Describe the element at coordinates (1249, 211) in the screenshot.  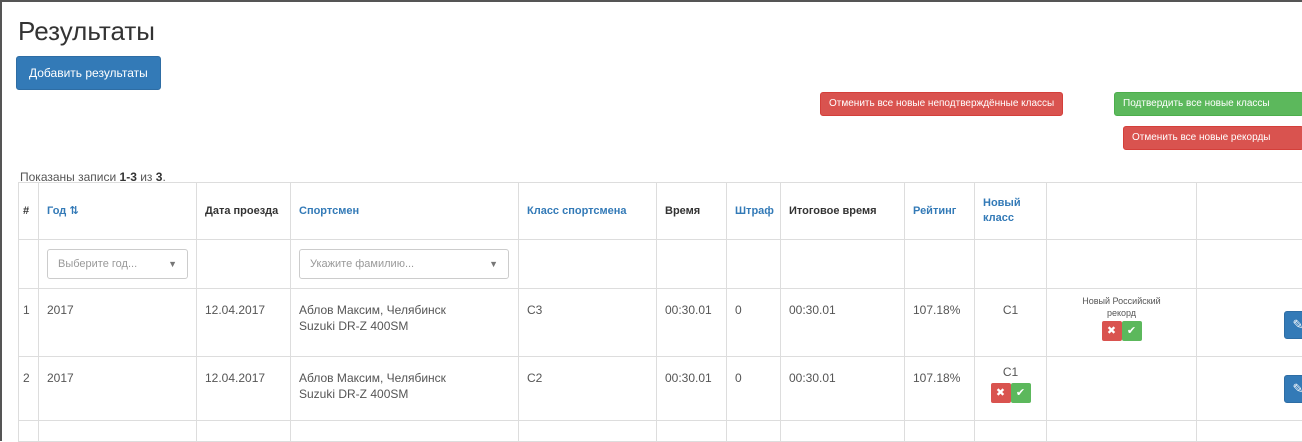
I see `header-actions` at that location.